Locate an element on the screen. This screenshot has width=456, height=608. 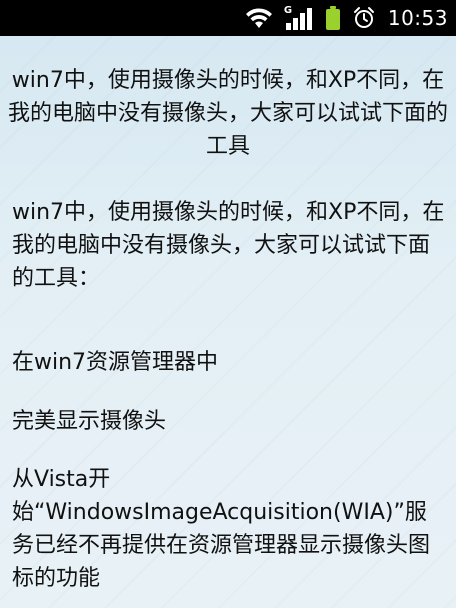
article-paragraph-explorer: 在win7资源管理器中 is located at coordinates (115, 362).